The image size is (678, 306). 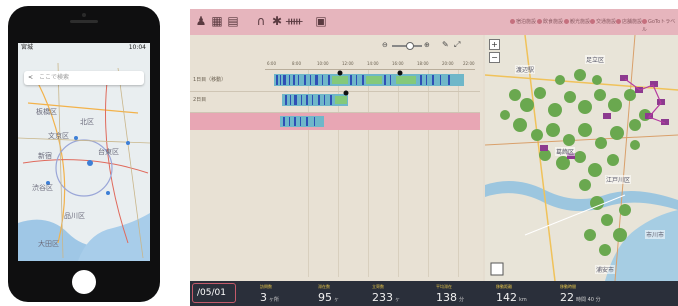 I want to click on home-button, so click(x=84, y=282).